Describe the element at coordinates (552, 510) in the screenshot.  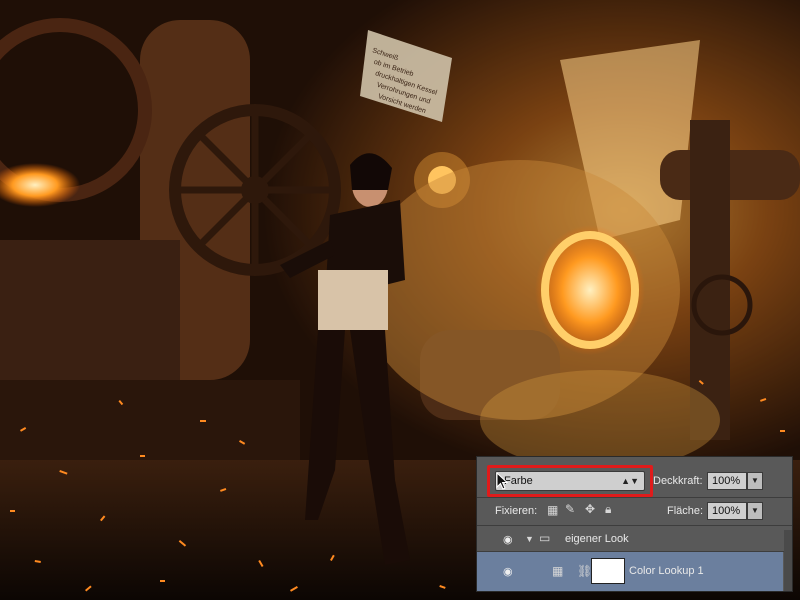
I see `lock-transparency-icon: ▦` at that location.